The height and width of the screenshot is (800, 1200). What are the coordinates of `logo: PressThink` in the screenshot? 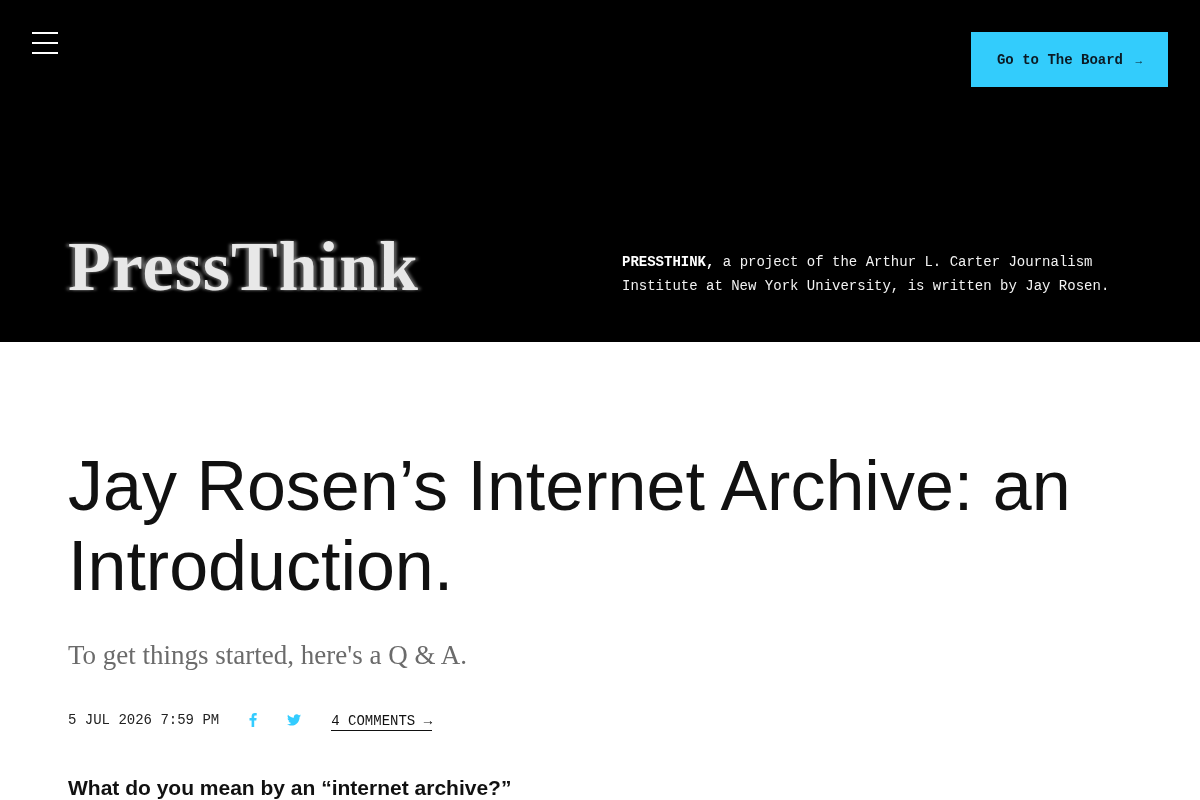 It's located at (244, 267).